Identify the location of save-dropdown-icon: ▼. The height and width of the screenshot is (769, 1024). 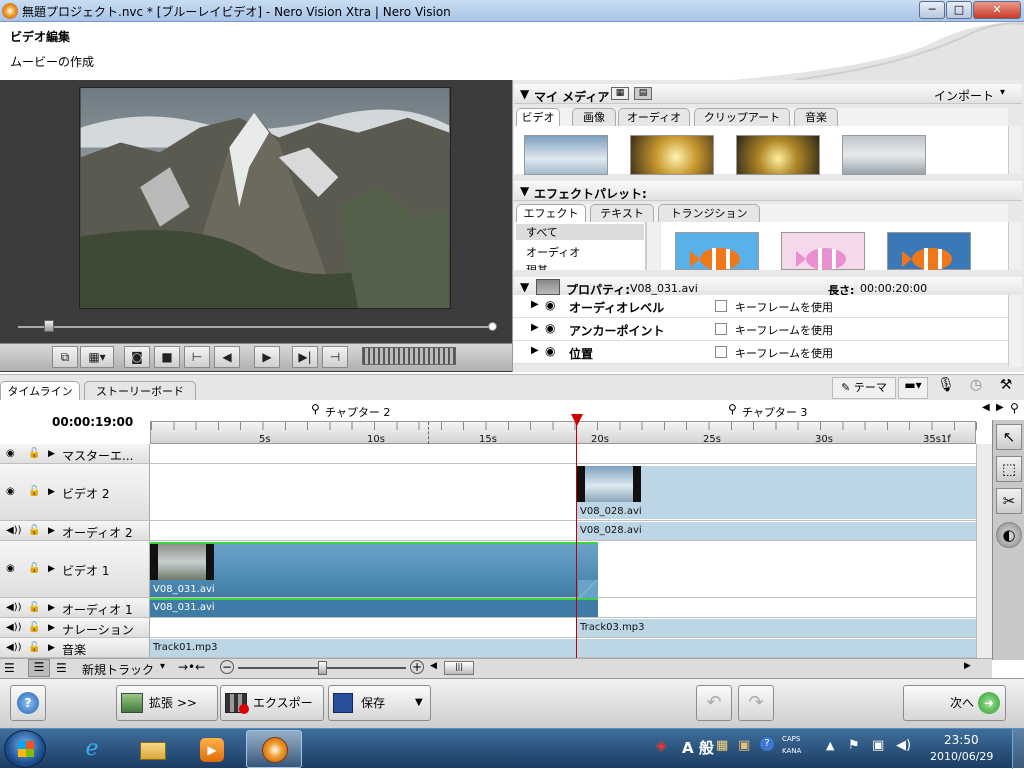
(419, 703).